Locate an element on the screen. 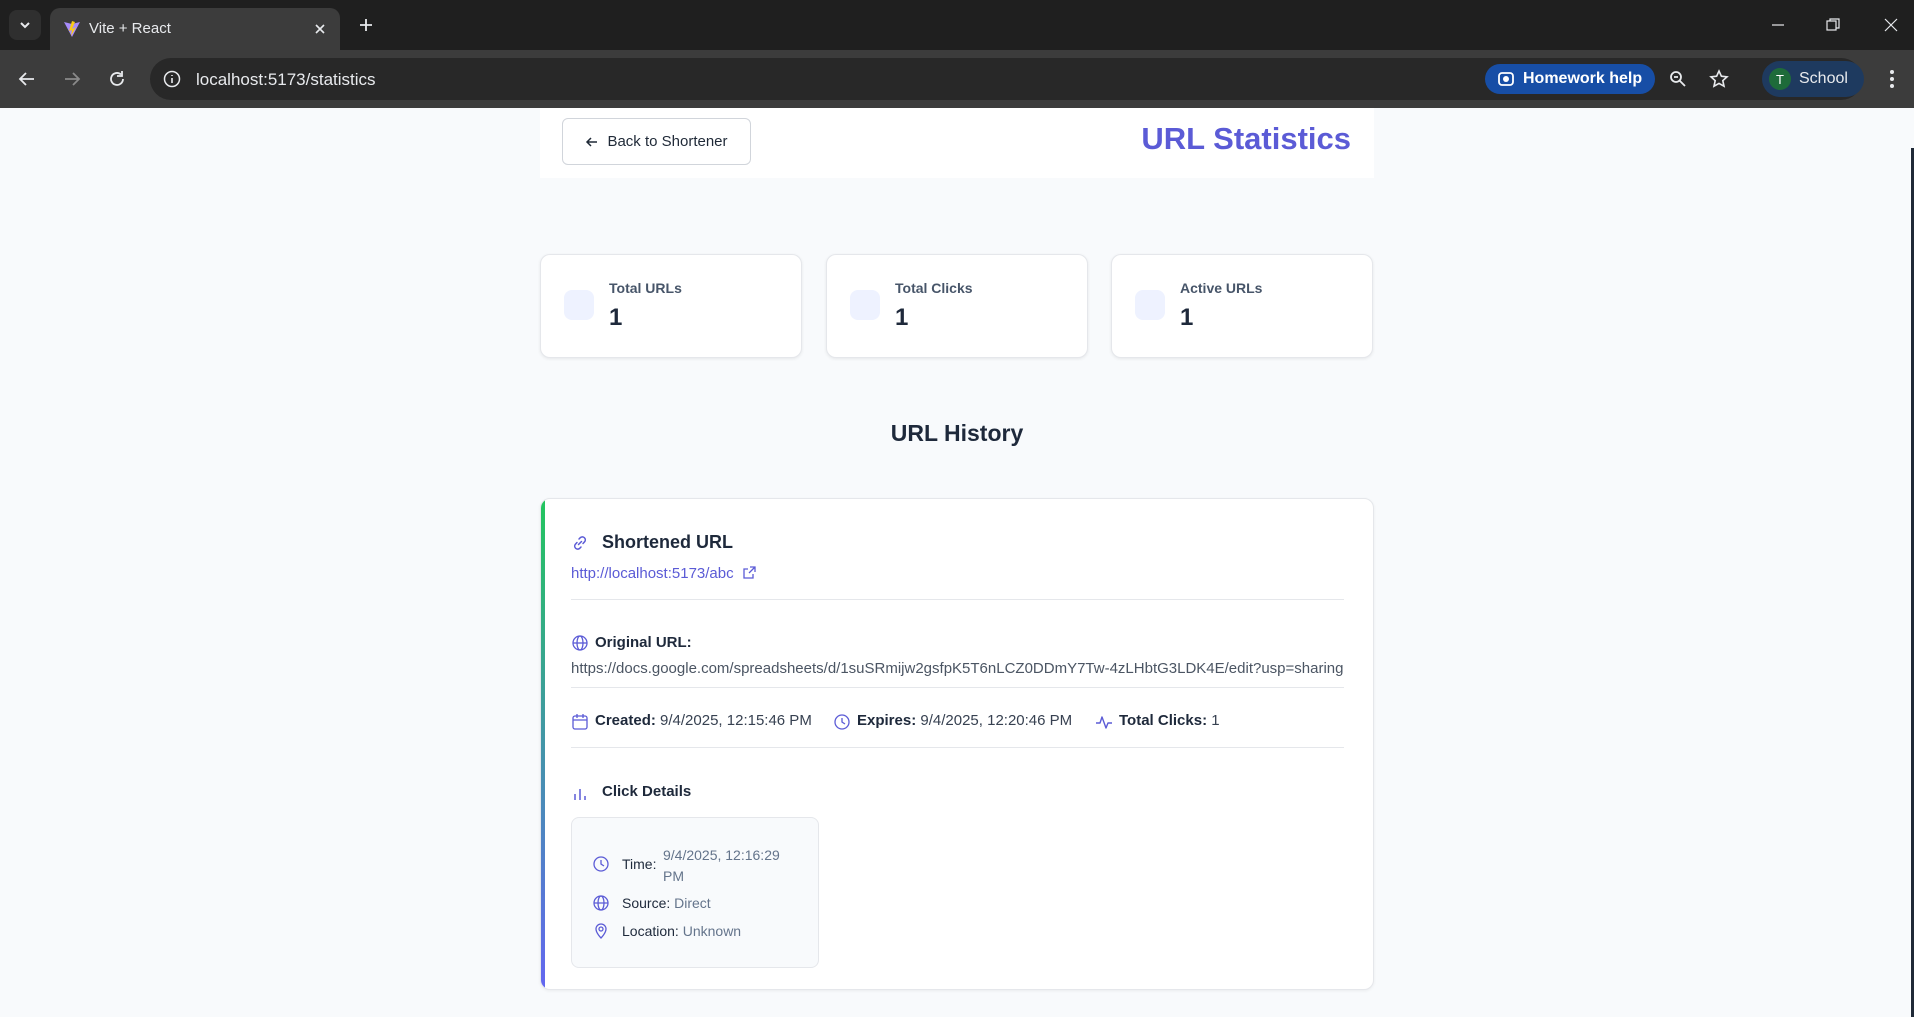 The image size is (1914, 1017). total-clicks-meta: Total Clicks: 1 is located at coordinates (1169, 720).